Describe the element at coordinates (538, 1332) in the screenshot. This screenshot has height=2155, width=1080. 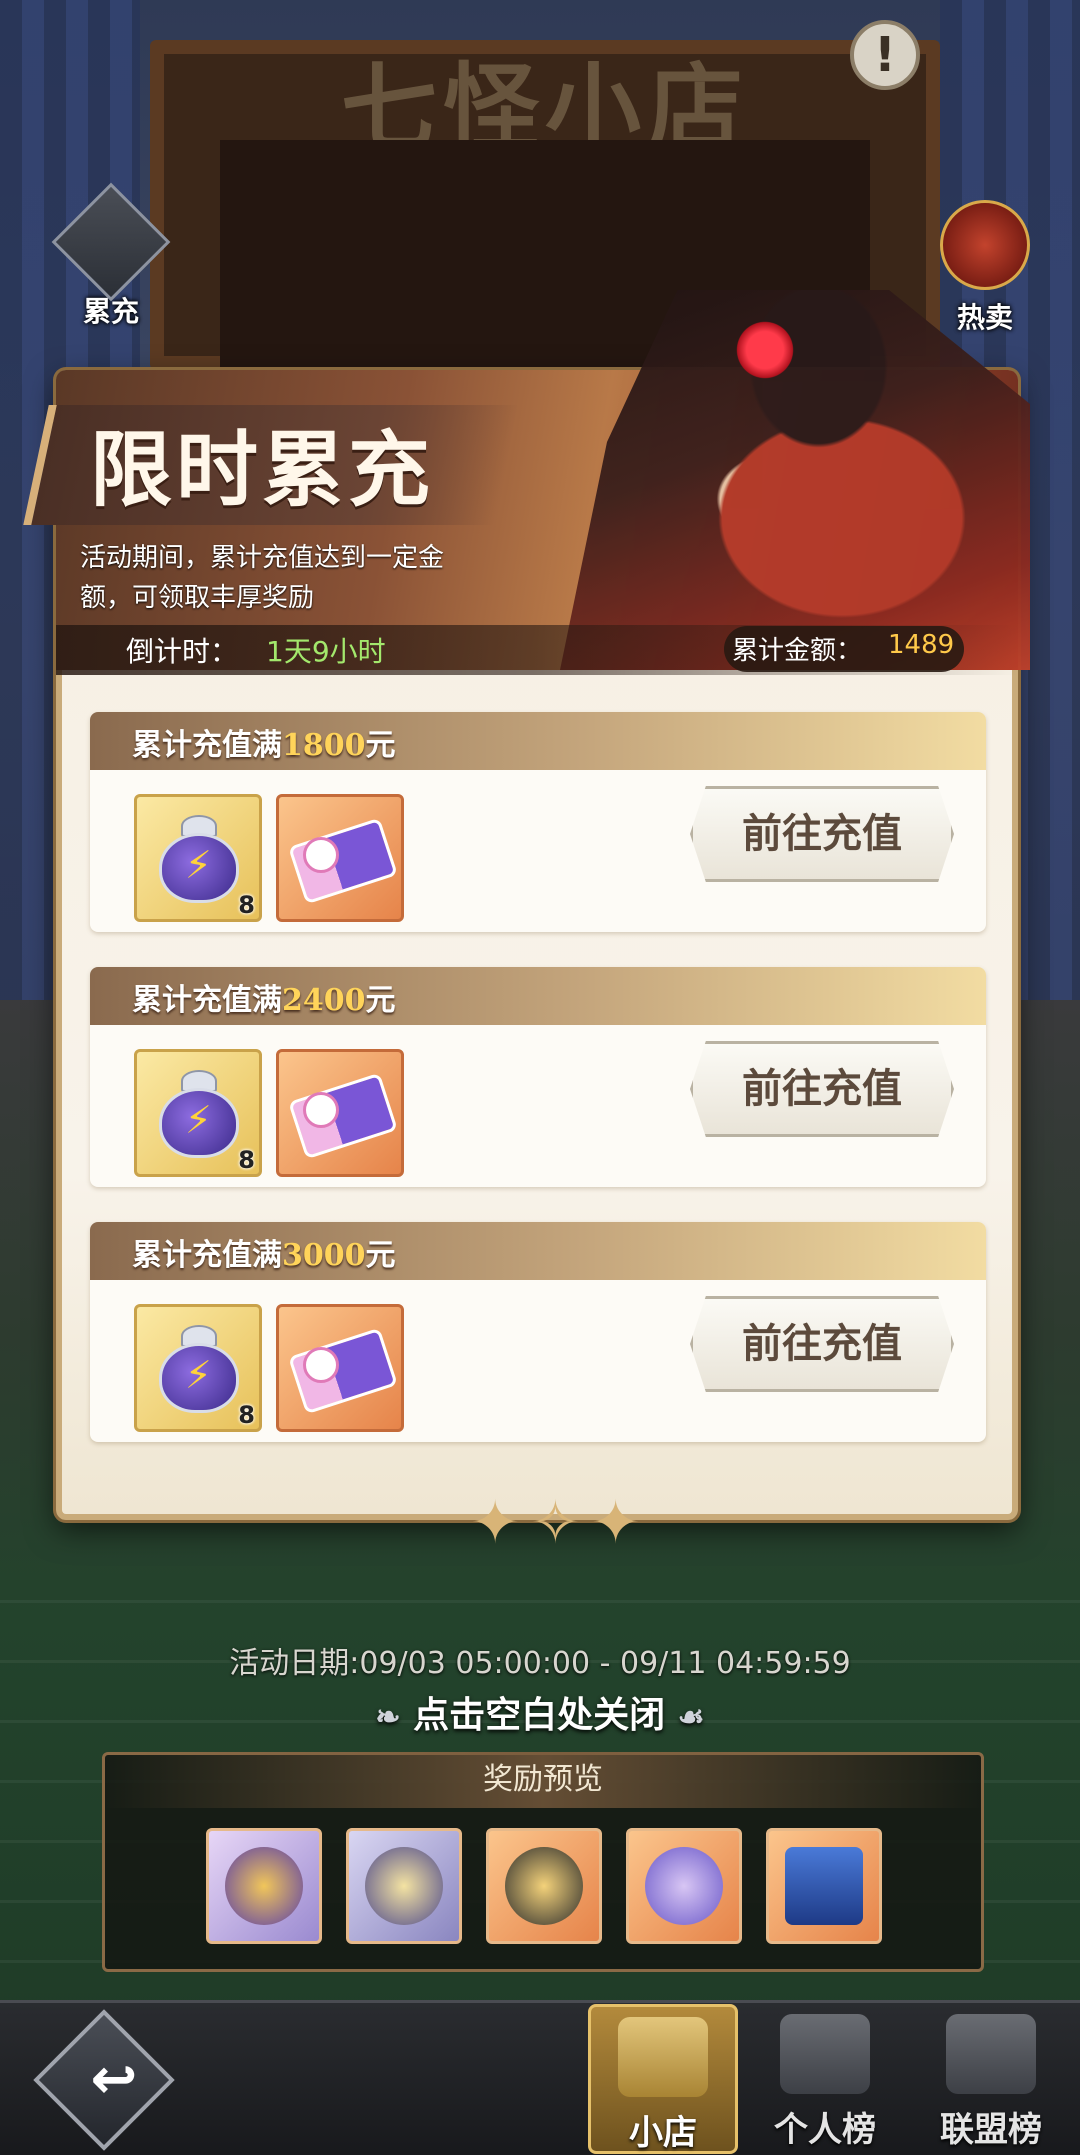
I see `tier-card: 累计充值满3000元 ⚡ 8 前往充值` at that location.